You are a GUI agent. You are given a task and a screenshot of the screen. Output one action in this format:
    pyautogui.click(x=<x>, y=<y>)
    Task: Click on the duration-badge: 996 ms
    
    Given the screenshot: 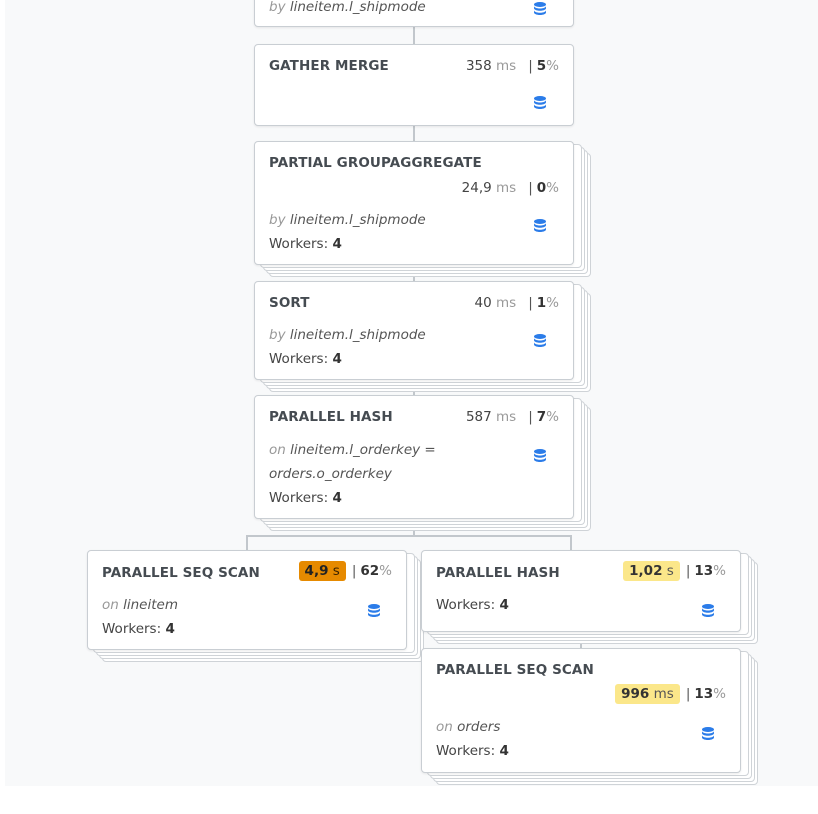 What is the action you would take?
    pyautogui.click(x=647, y=694)
    